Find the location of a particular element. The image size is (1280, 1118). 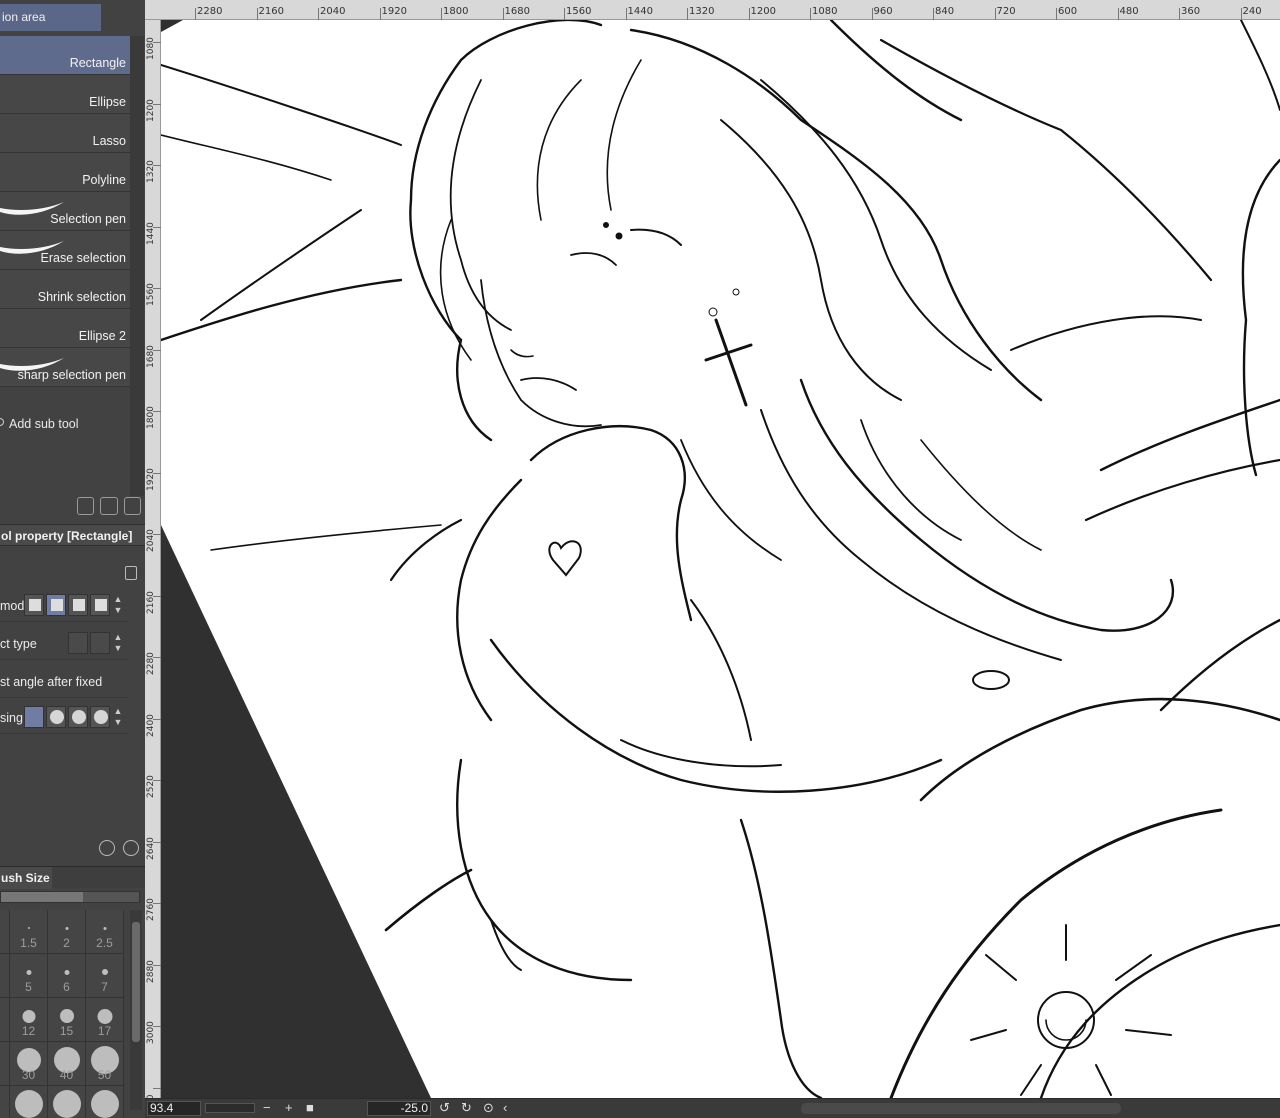

brush-size-value: 30 is located at coordinates (28, 1075).